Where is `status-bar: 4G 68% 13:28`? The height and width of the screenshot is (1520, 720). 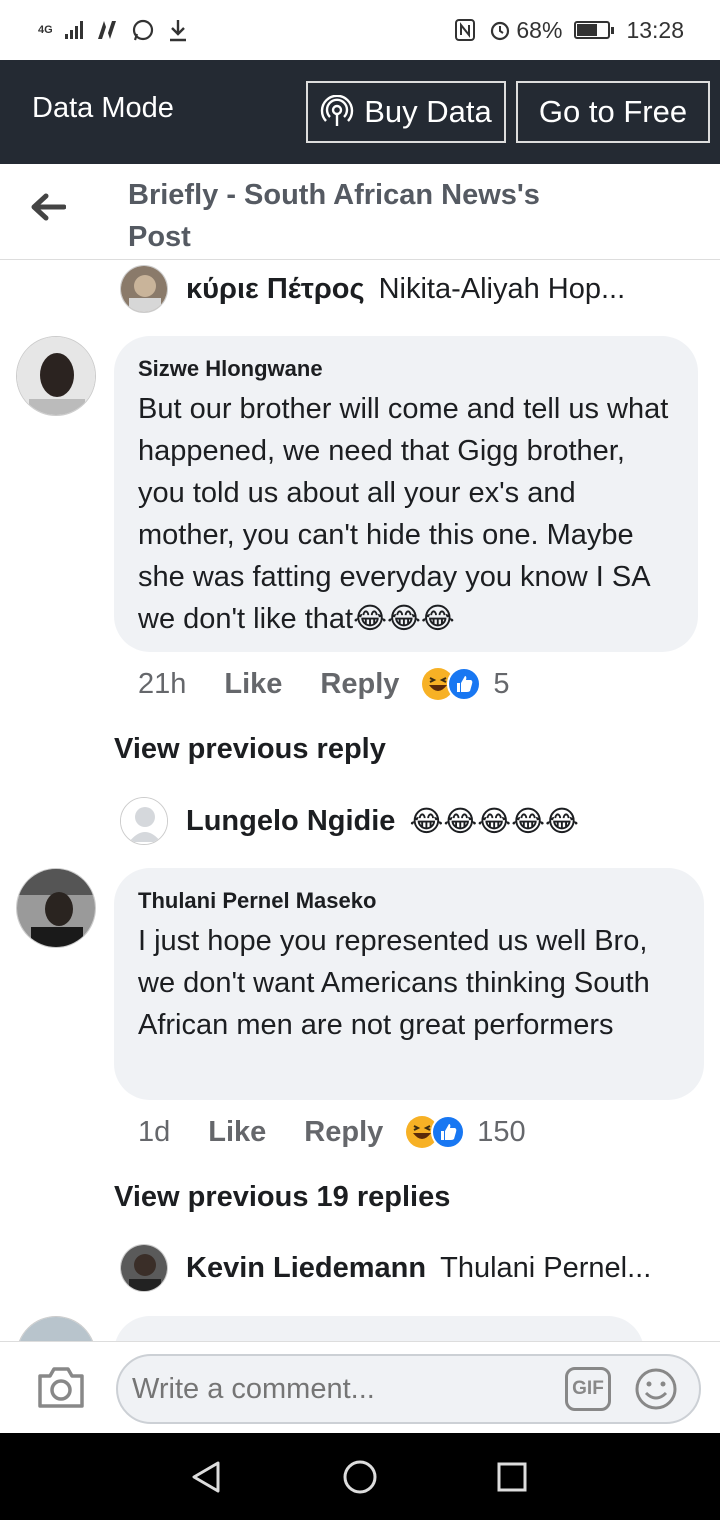 status-bar: 4G 68% 13:28 is located at coordinates (360, 30).